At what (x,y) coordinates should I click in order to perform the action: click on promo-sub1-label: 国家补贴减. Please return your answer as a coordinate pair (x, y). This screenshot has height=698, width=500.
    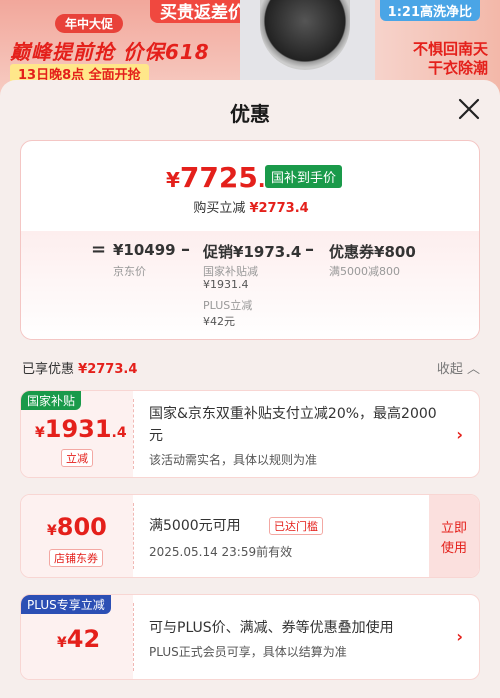
    Looking at the image, I should click on (230, 271).